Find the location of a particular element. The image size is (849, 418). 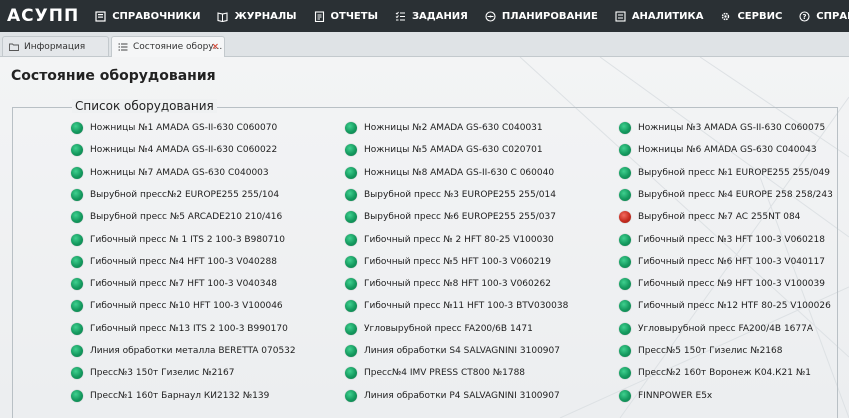

info-folder-icon is located at coordinates (14, 47).